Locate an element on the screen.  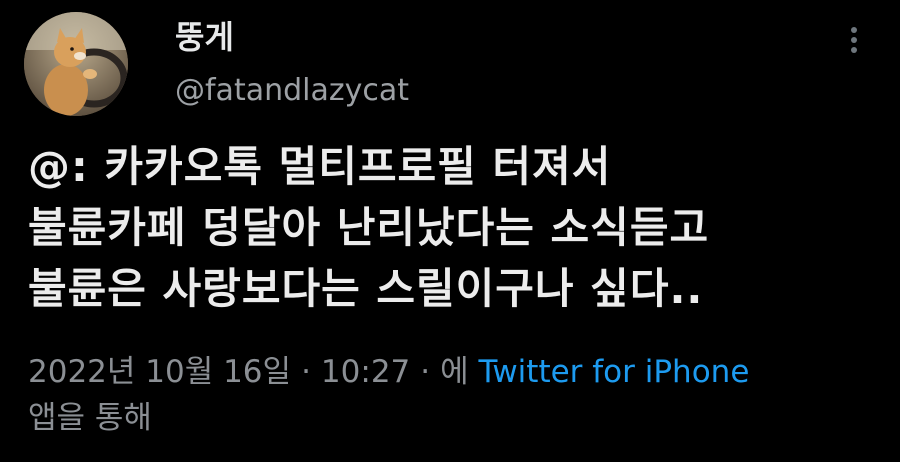
source-app-link: Twitter for iPhone is located at coordinates (614, 372).